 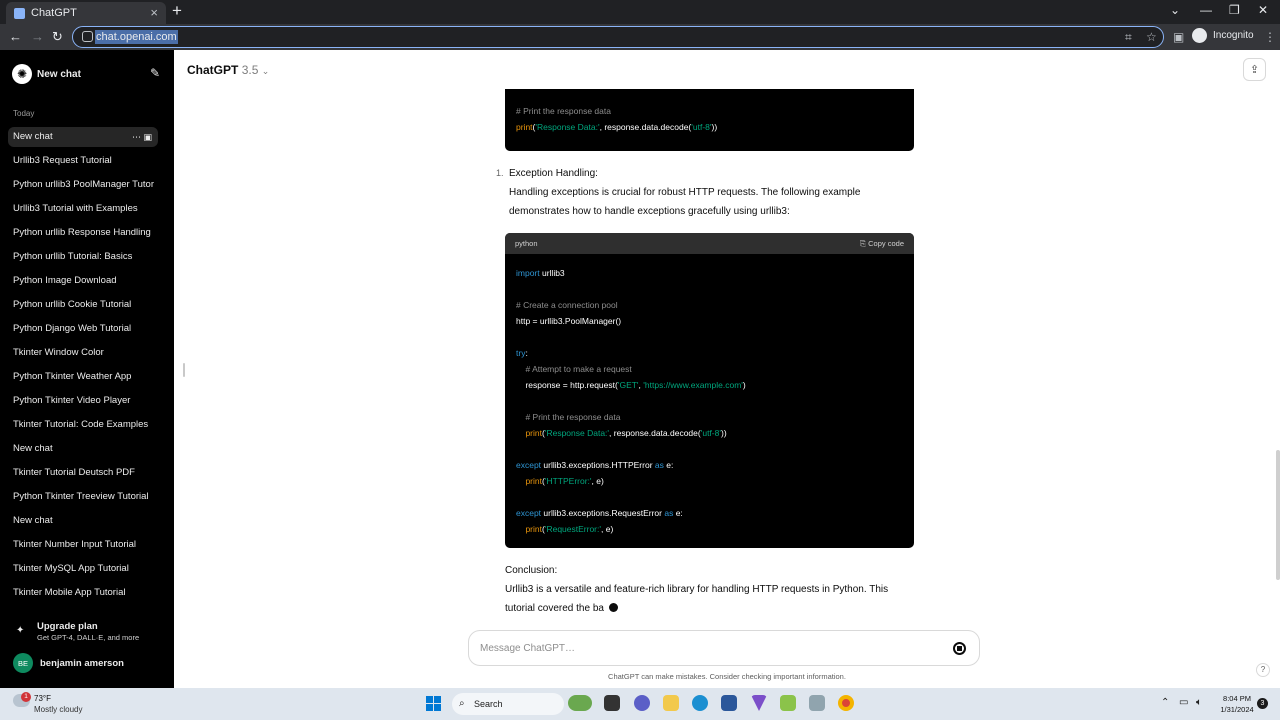 I want to click on minimize-icon: —, so click(x=1206, y=10).